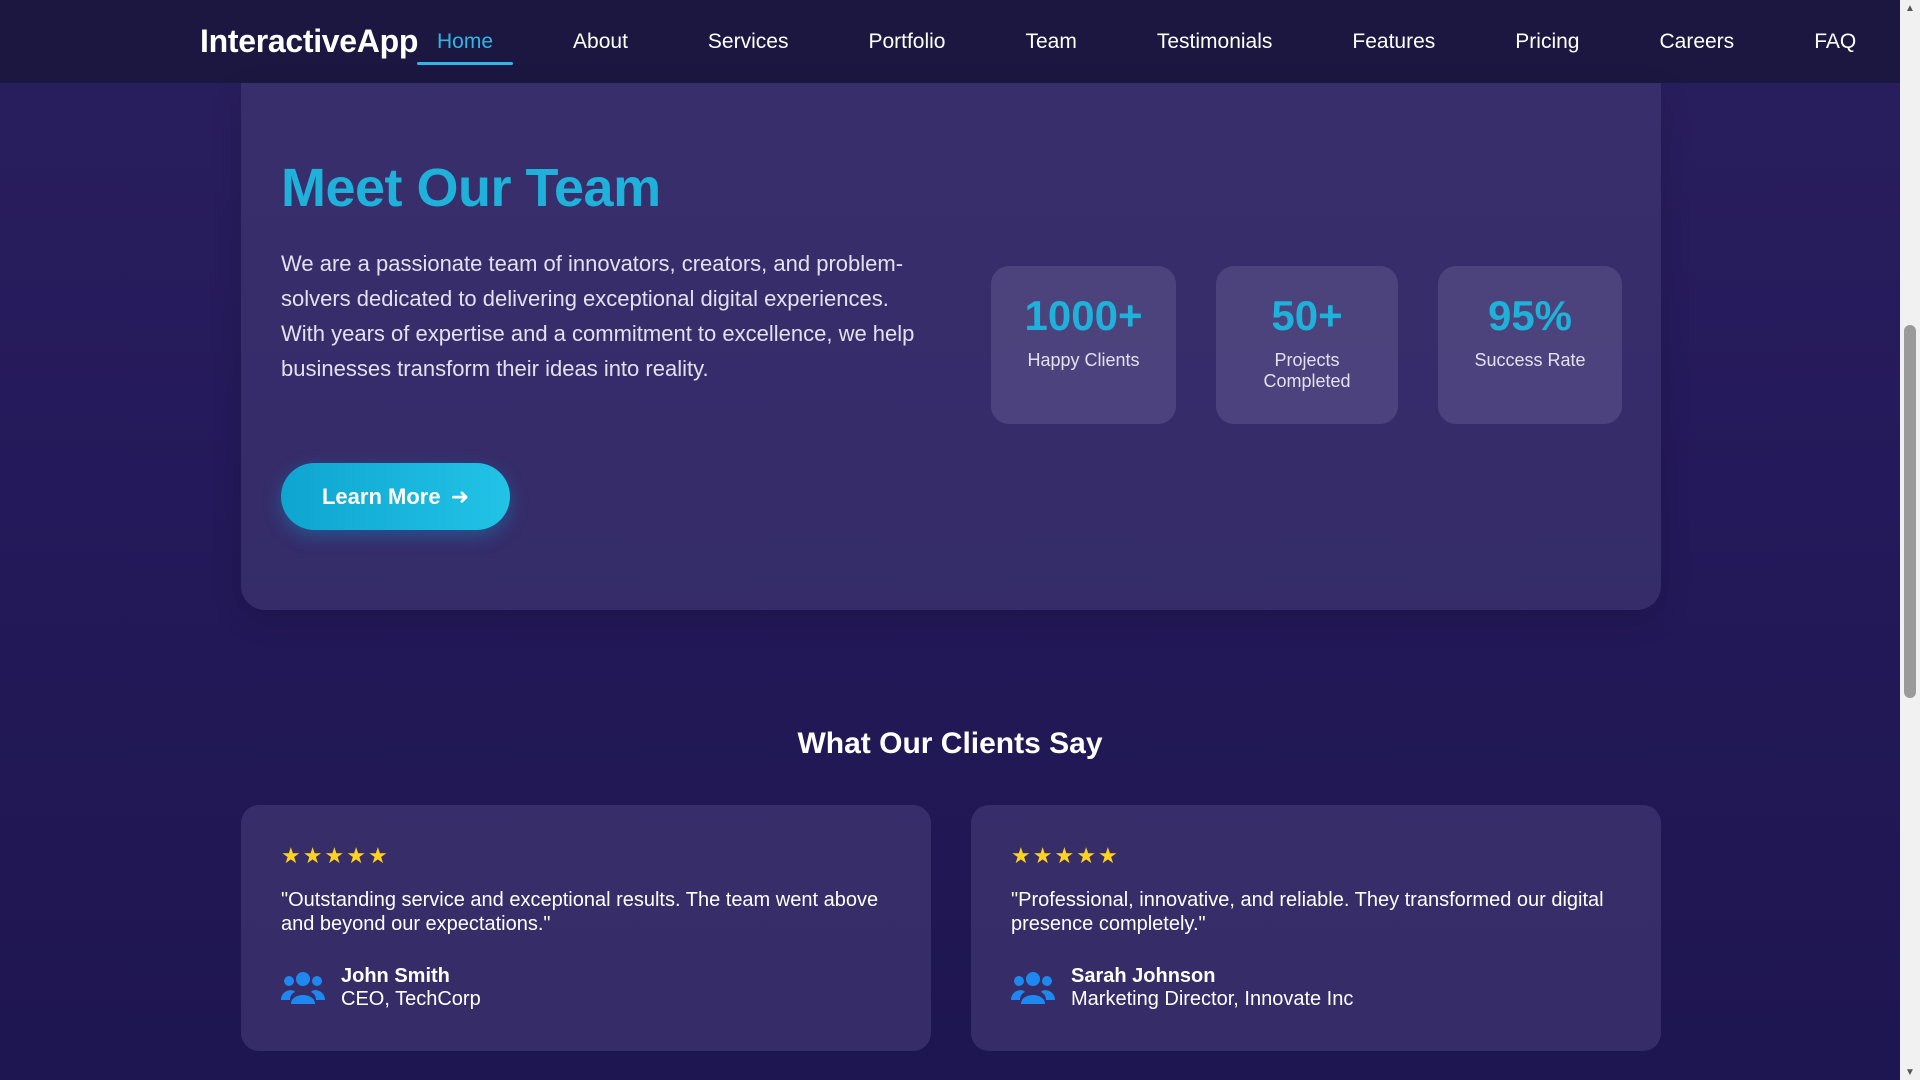 The image size is (1920, 1080). What do you see at coordinates (1083, 360) in the screenshot?
I see `stat-label: Happy Clients` at bounding box center [1083, 360].